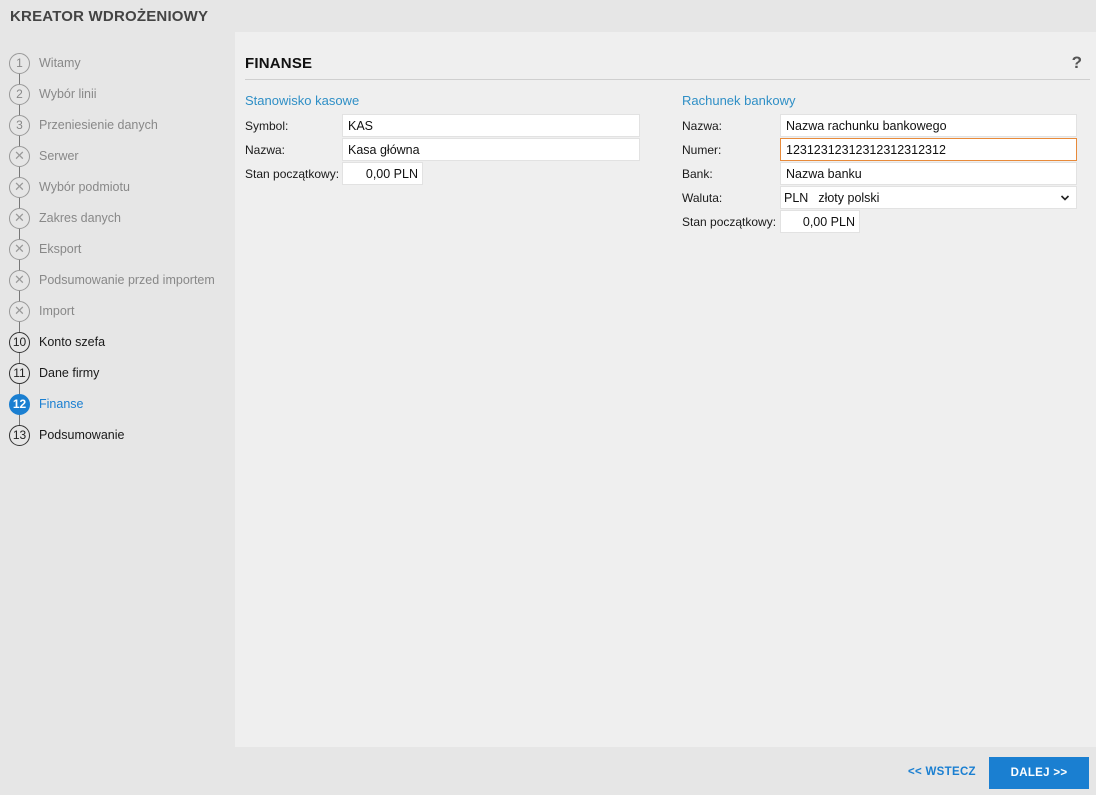 This screenshot has height=795, width=1096. What do you see at coordinates (796, 197) in the screenshot?
I see `currency-code: PLN` at bounding box center [796, 197].